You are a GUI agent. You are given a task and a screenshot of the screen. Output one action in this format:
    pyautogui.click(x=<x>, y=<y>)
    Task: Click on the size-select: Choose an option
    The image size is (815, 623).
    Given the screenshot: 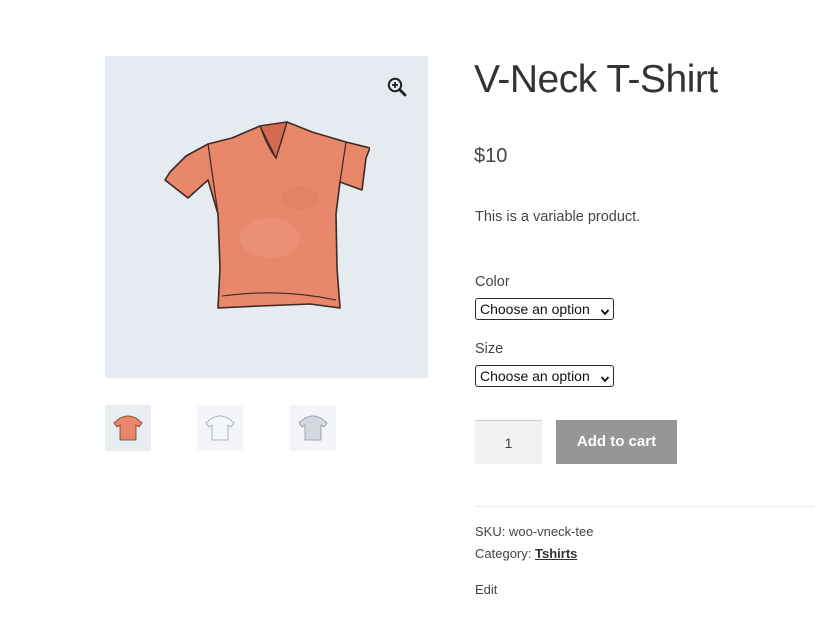 What is the action you would take?
    pyautogui.click(x=544, y=376)
    